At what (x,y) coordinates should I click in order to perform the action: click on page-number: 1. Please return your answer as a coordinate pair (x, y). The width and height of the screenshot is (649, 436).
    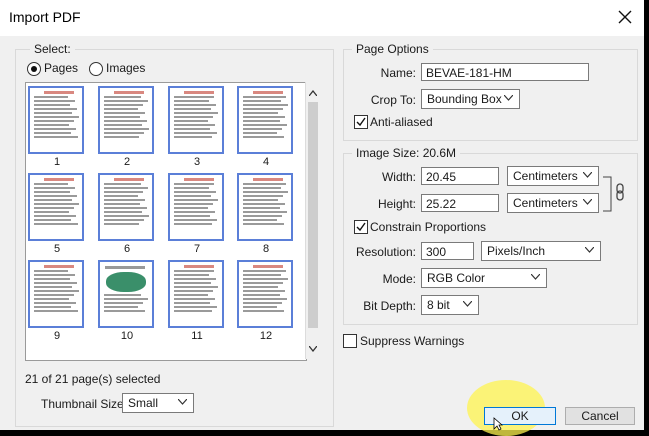
    Looking at the image, I should click on (57, 162).